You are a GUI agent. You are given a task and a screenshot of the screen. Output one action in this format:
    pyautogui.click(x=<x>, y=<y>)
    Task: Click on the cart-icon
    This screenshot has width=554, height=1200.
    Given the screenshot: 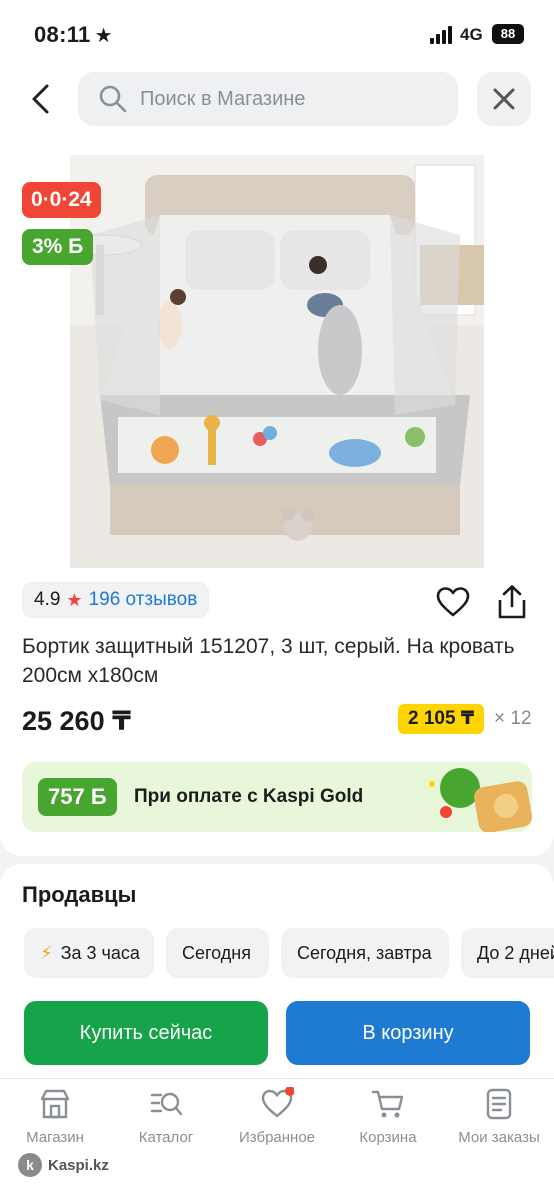 What is the action you would take?
    pyautogui.click(x=387, y=1104)
    